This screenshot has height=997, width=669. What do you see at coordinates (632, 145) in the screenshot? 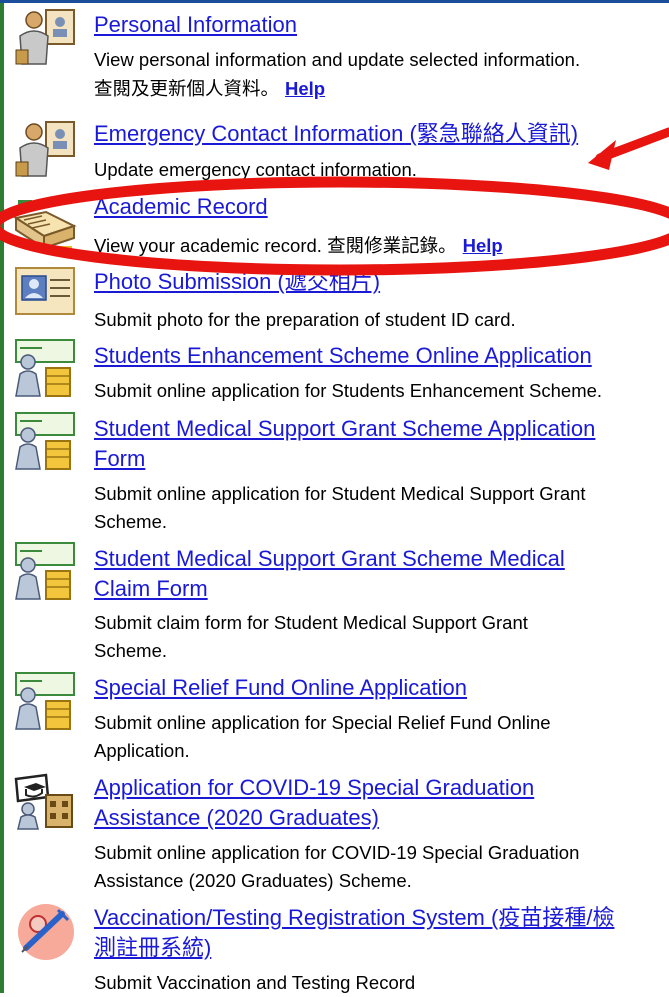
I see `arrow-annotation` at bounding box center [632, 145].